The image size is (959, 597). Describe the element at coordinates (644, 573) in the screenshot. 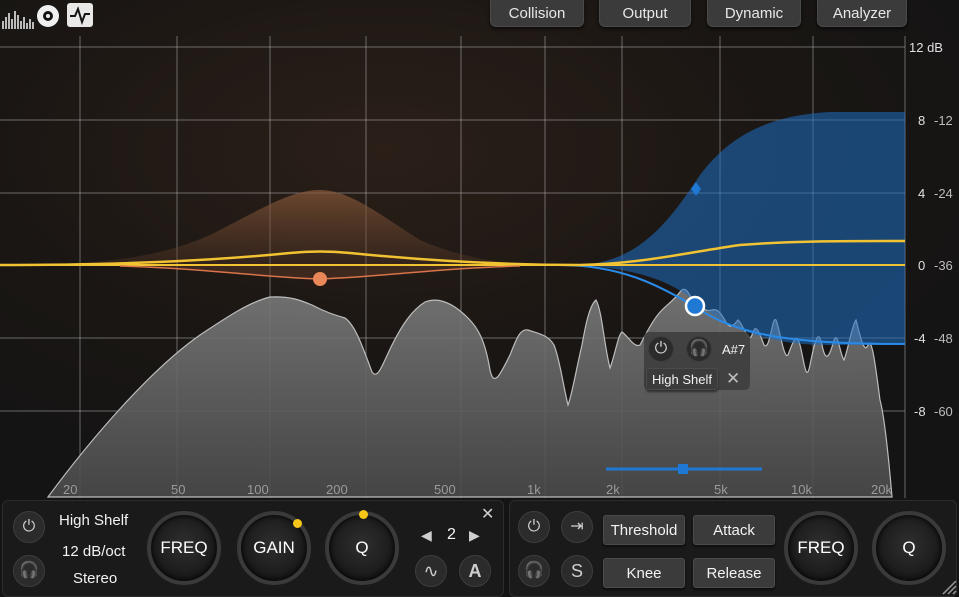

I see `knee-control: Knee` at that location.